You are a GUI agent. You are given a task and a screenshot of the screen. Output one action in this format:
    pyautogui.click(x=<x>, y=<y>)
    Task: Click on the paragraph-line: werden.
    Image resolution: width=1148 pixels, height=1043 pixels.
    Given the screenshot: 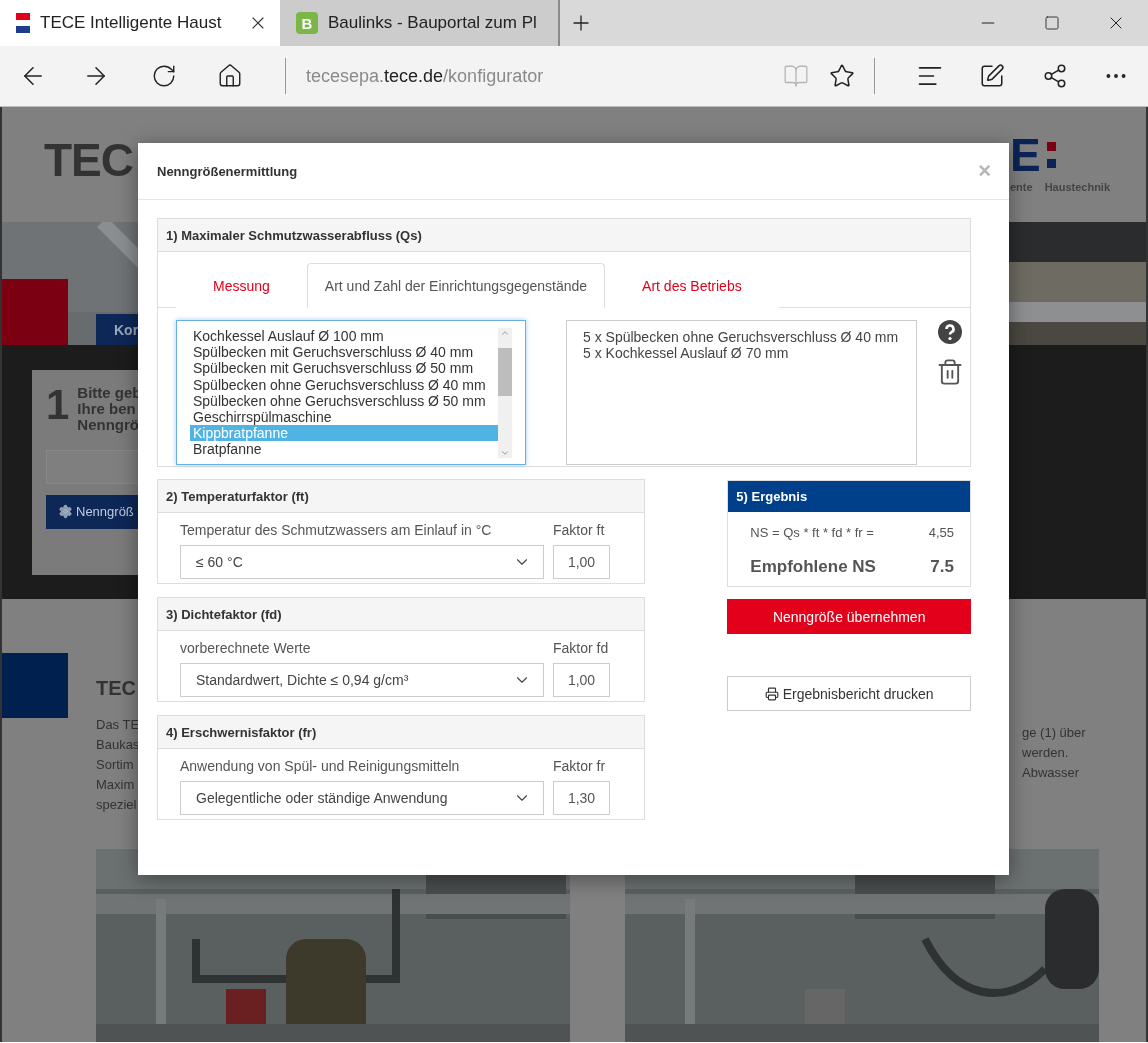 What is the action you would take?
    pyautogui.click(x=1046, y=753)
    